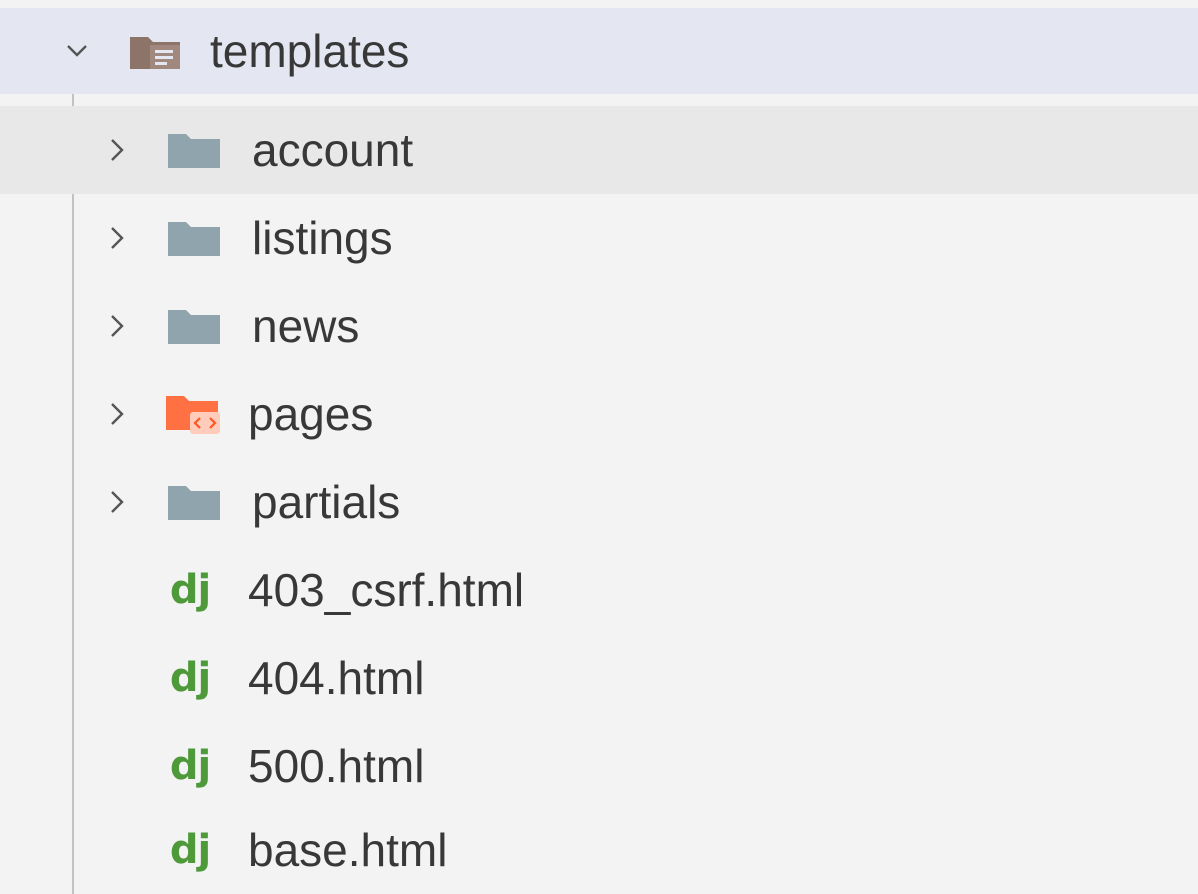 The width and height of the screenshot is (1198, 894). Describe the element at coordinates (156, 51) in the screenshot. I see `folder-templates-open-icon` at that location.